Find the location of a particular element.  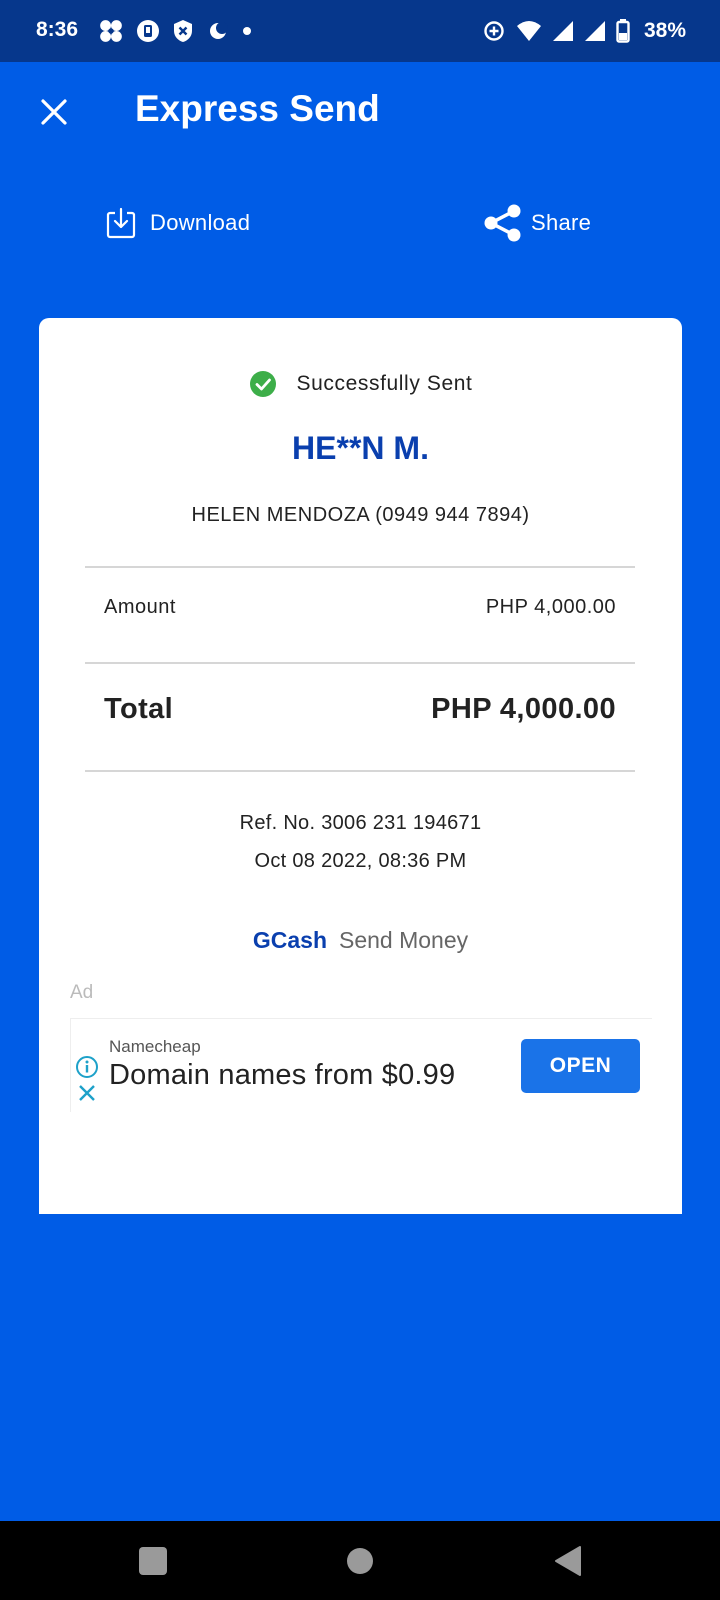

success-status: Successfully Sent is located at coordinates (360, 384).